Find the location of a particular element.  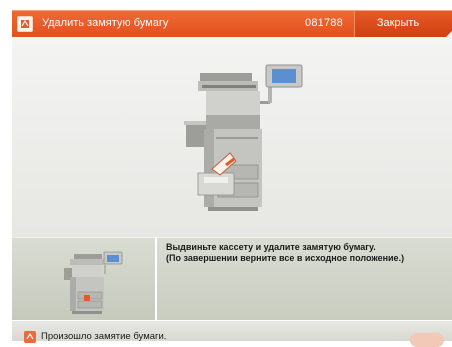

status-monitor-button is located at coordinates (427, 340).